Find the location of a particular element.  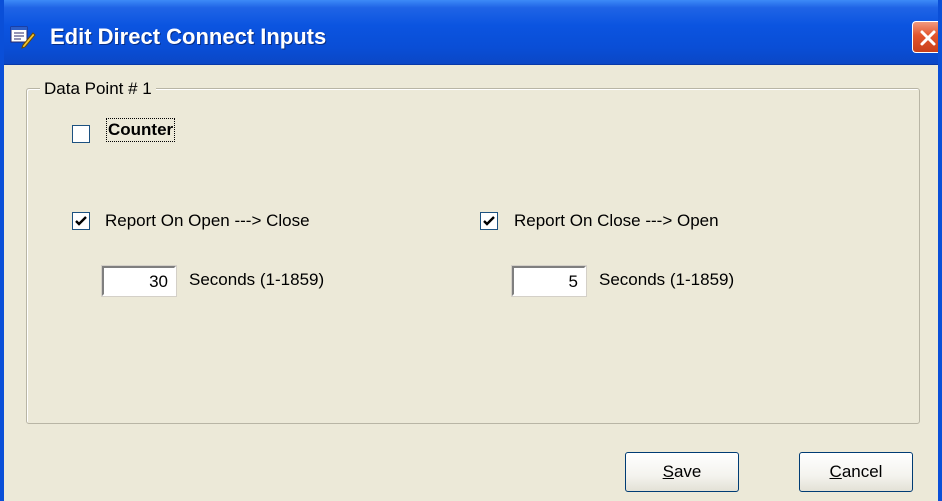

edit-form-icon is located at coordinates (23, 37).